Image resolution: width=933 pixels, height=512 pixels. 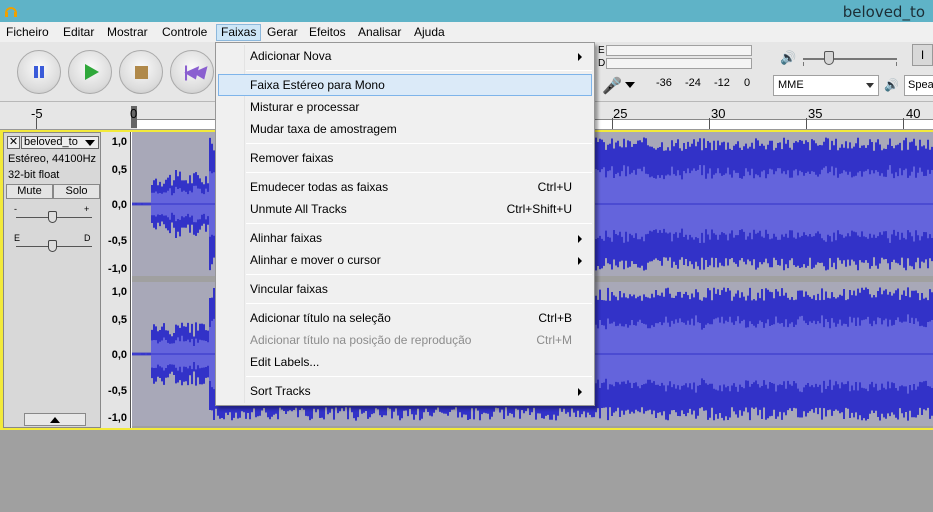 What do you see at coordinates (184, 32) in the screenshot?
I see `menu-controle: Controle` at bounding box center [184, 32].